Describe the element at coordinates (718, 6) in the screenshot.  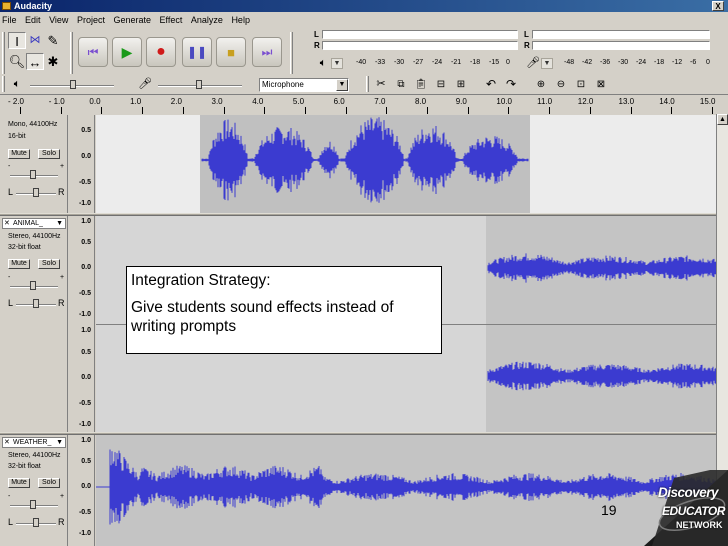
I see `window-close-button: X` at that location.